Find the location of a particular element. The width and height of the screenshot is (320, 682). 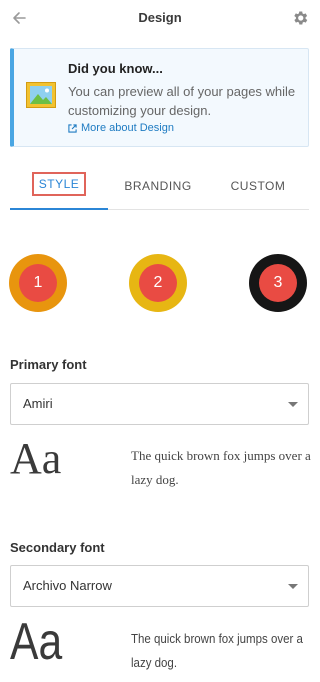

external-link-icon is located at coordinates (72, 128).